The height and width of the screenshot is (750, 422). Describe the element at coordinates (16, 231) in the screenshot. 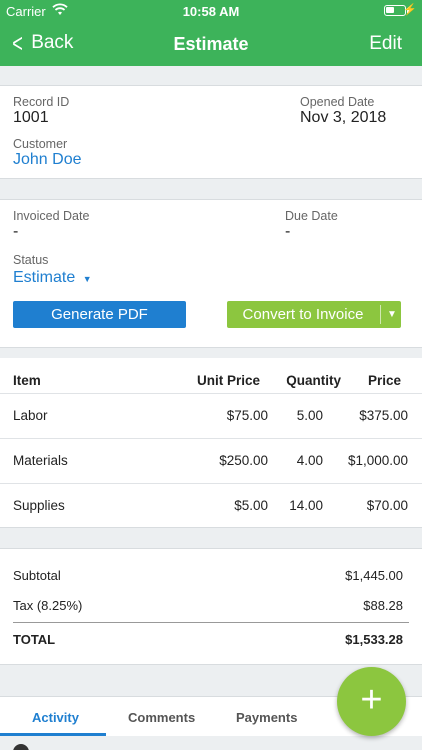

I see `invoiced-date-value: -` at that location.